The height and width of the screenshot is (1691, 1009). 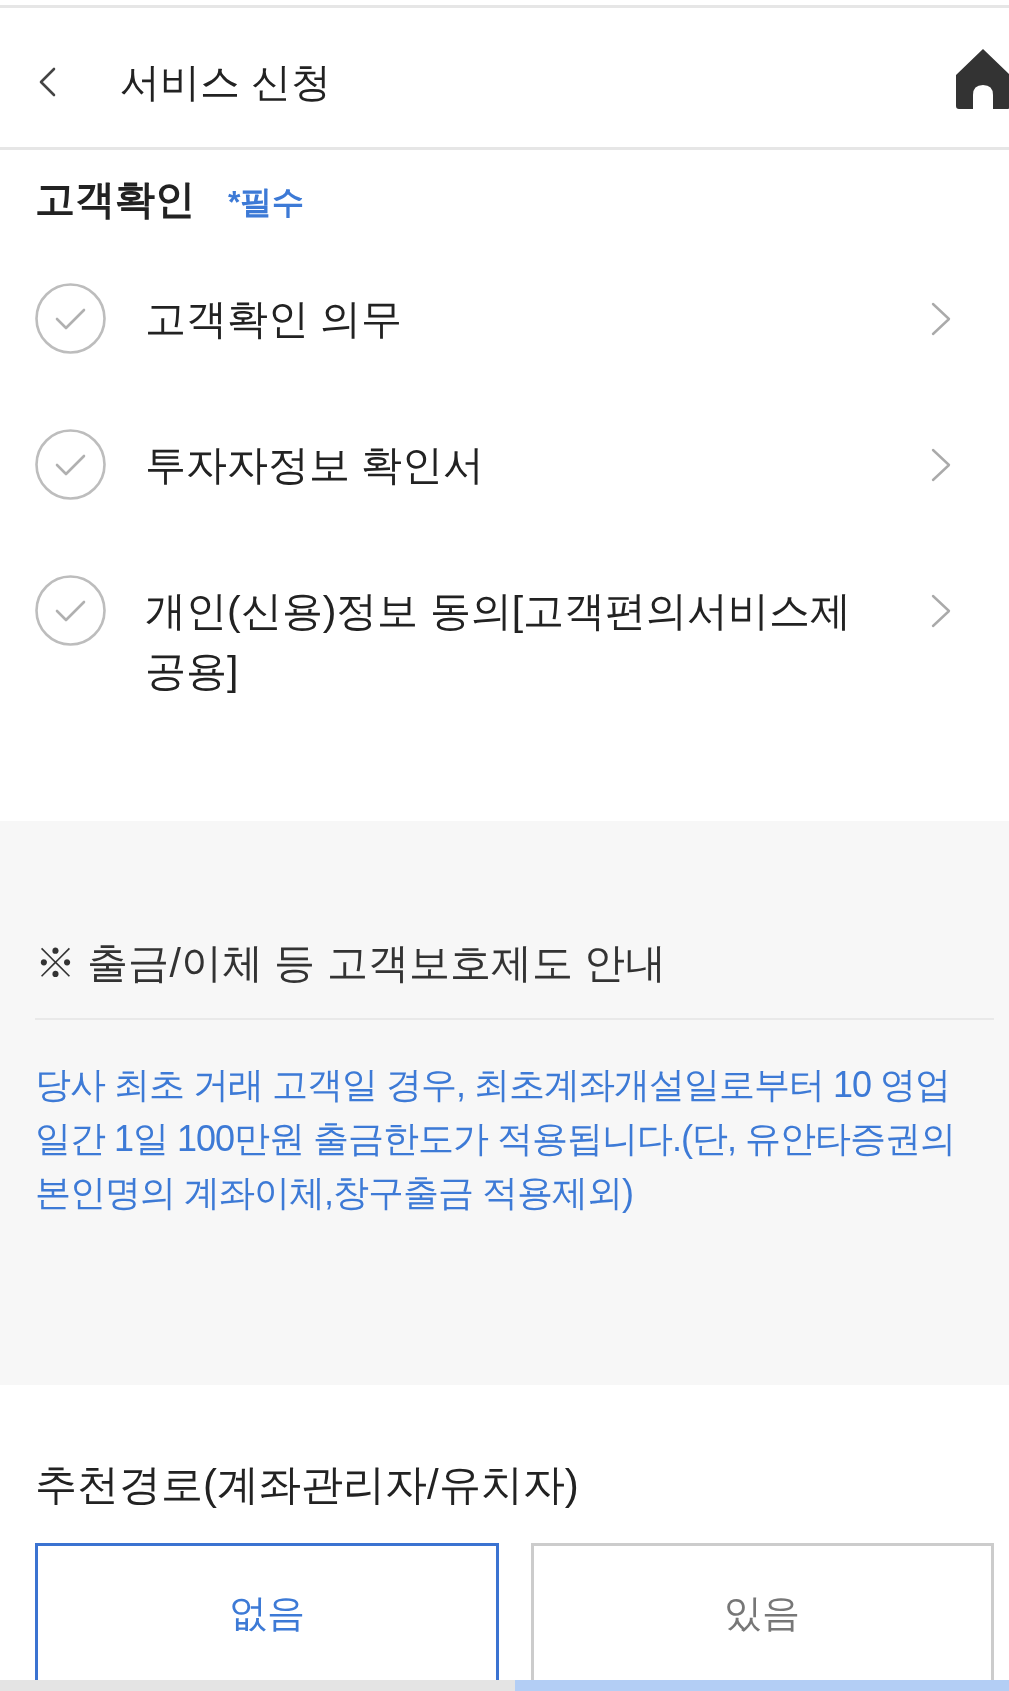 What do you see at coordinates (47, 82) in the screenshot?
I see `back-icon` at bounding box center [47, 82].